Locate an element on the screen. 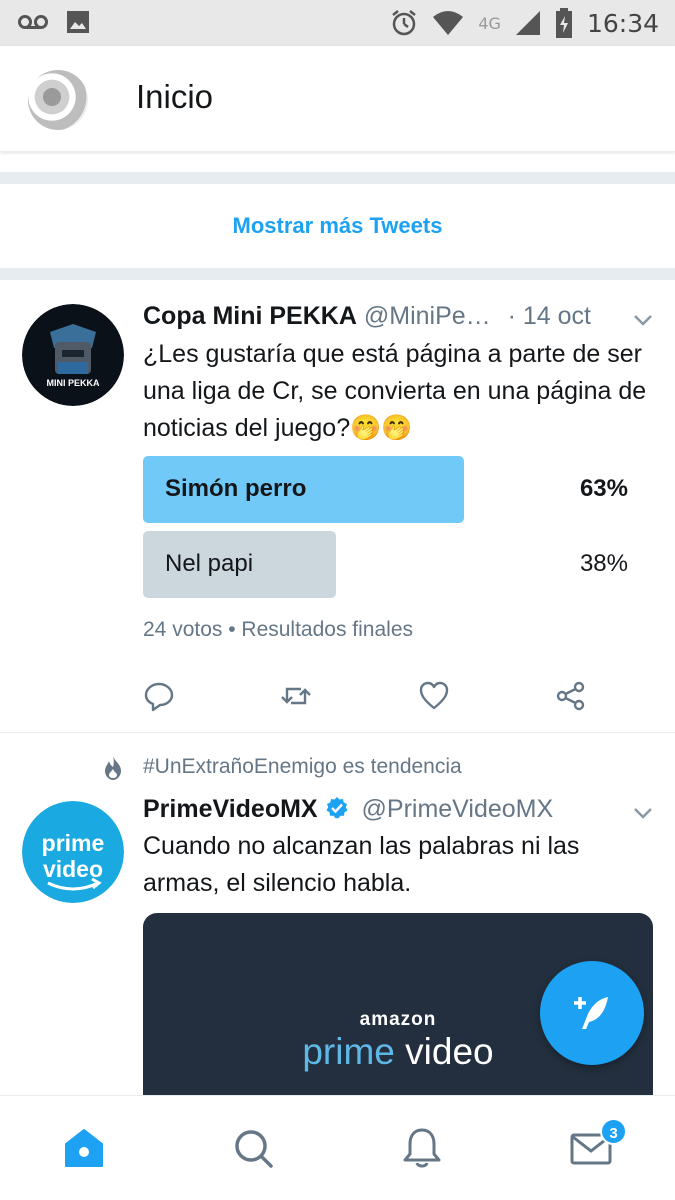 The image size is (675, 1200). image-icon is located at coordinates (78, 22).